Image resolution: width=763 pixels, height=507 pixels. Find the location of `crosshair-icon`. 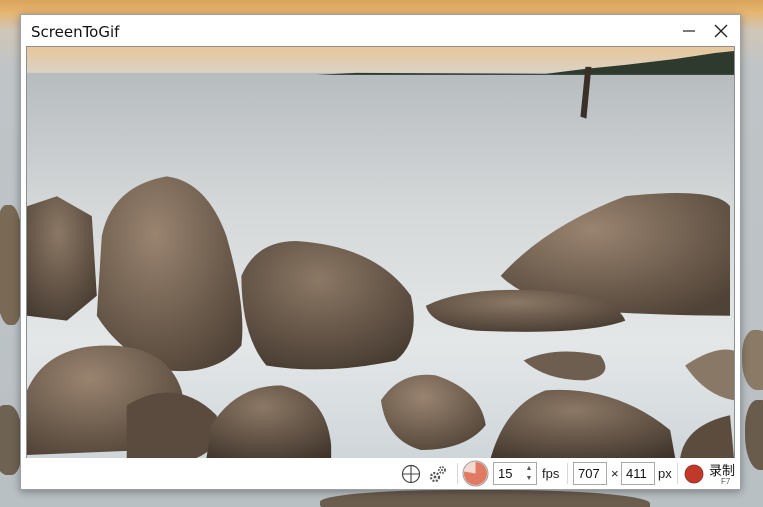

crosshair-icon is located at coordinates (411, 473).